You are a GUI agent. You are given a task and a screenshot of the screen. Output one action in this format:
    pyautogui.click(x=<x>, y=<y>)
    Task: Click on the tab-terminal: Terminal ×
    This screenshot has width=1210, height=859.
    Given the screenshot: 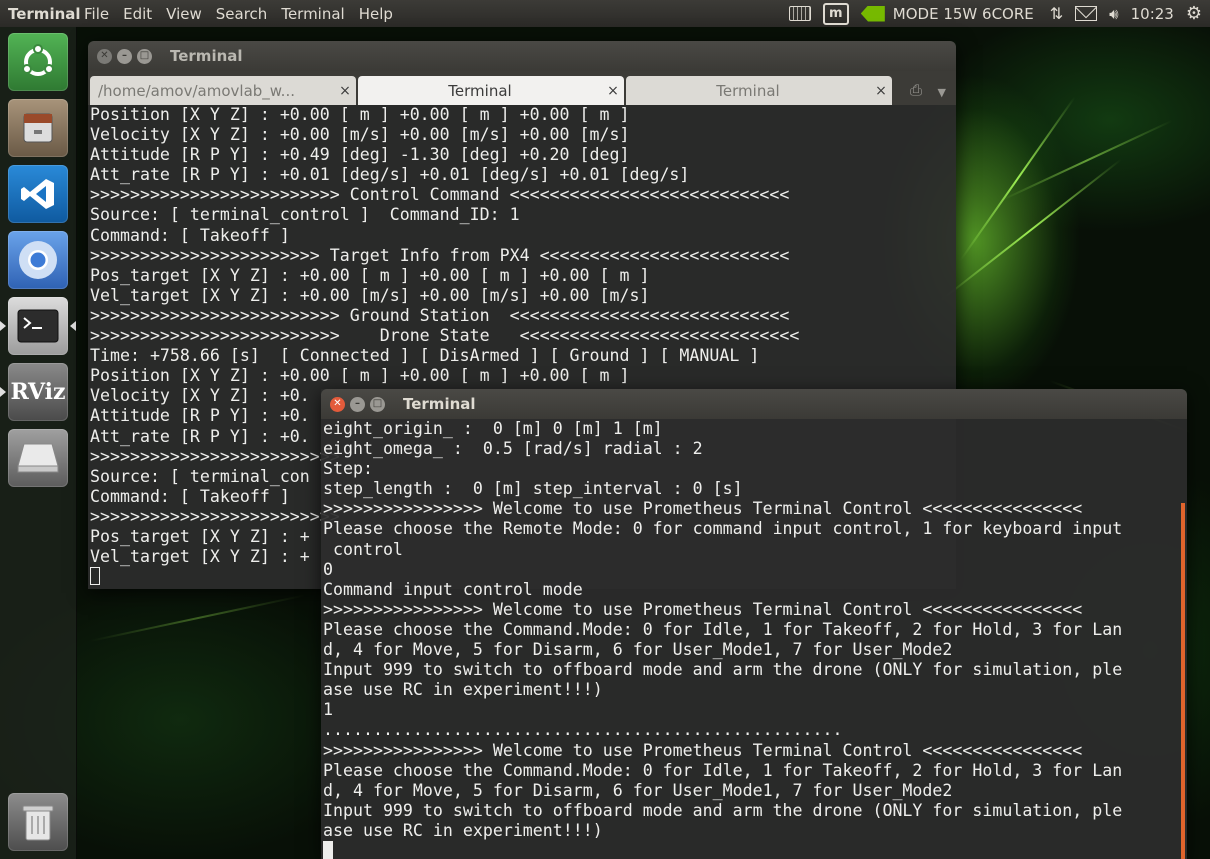 What is the action you would take?
    pyautogui.click(x=759, y=90)
    